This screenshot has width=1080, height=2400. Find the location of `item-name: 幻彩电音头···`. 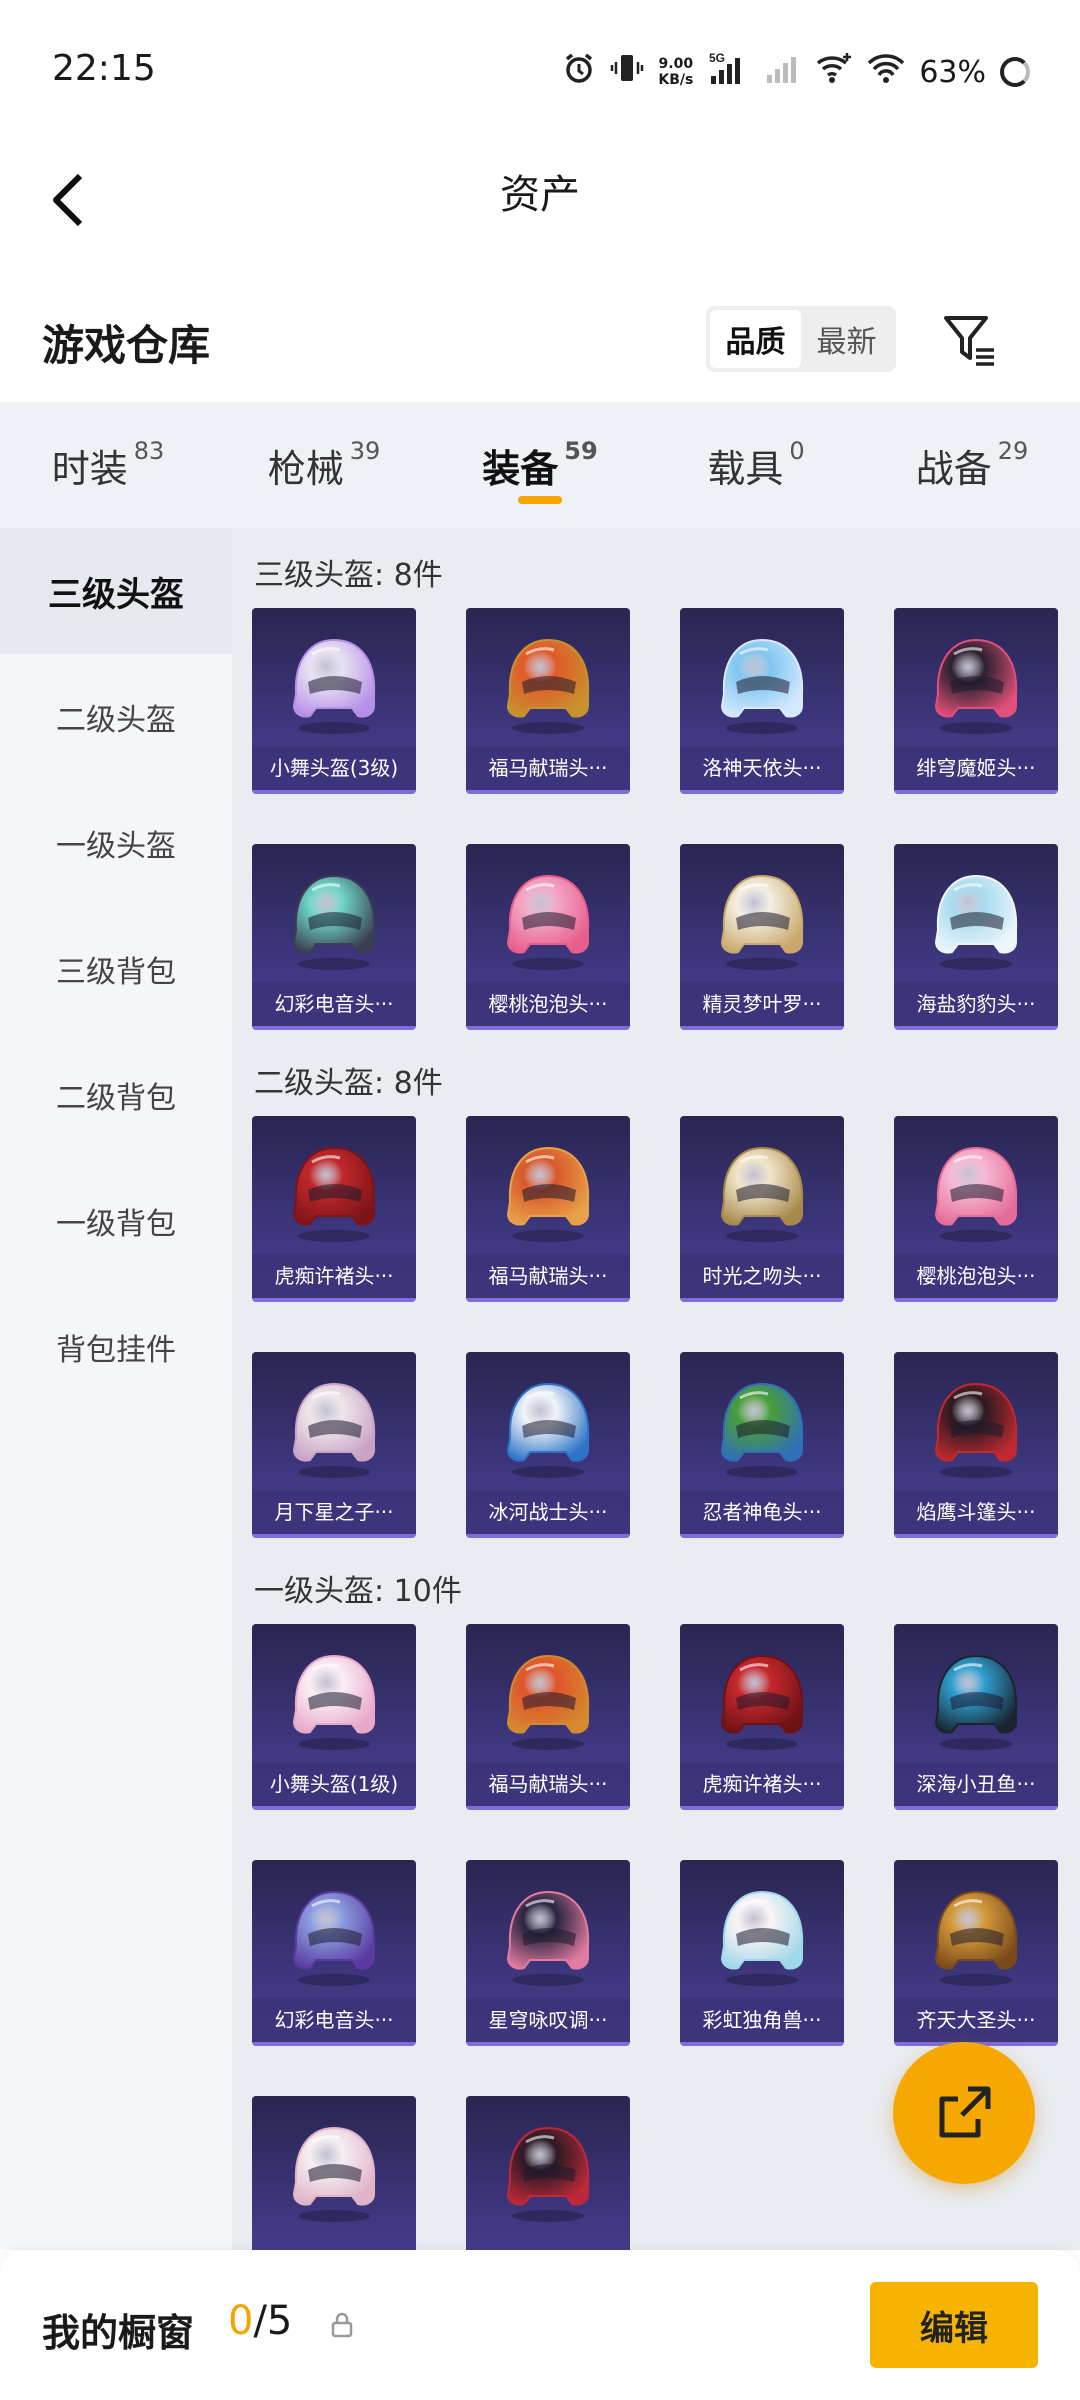

item-name: 幻彩电音头··· is located at coordinates (334, 1004).